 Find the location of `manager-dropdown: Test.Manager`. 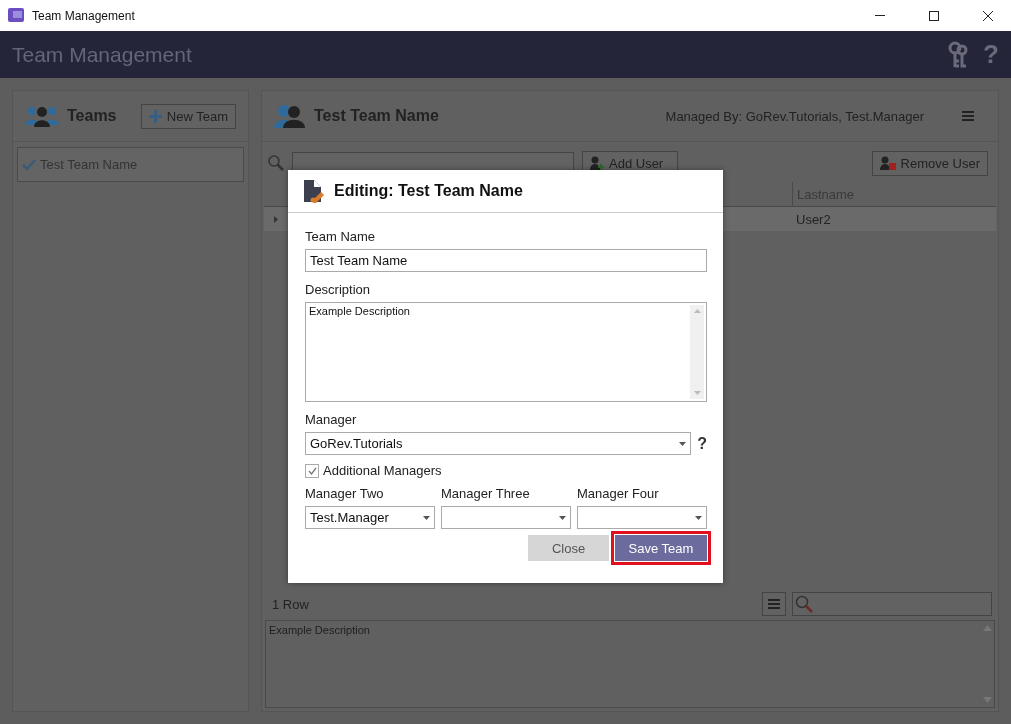

manager-dropdown: Test.Manager is located at coordinates (370, 517).